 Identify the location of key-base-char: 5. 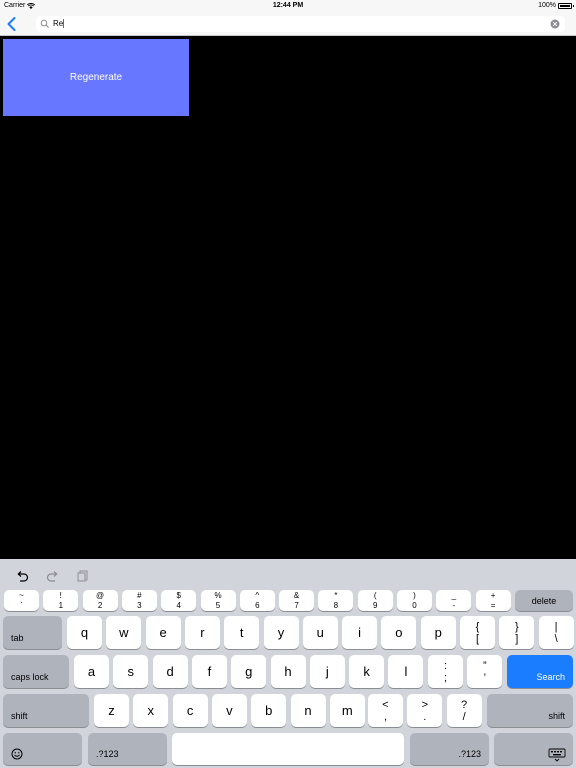
(218, 605).